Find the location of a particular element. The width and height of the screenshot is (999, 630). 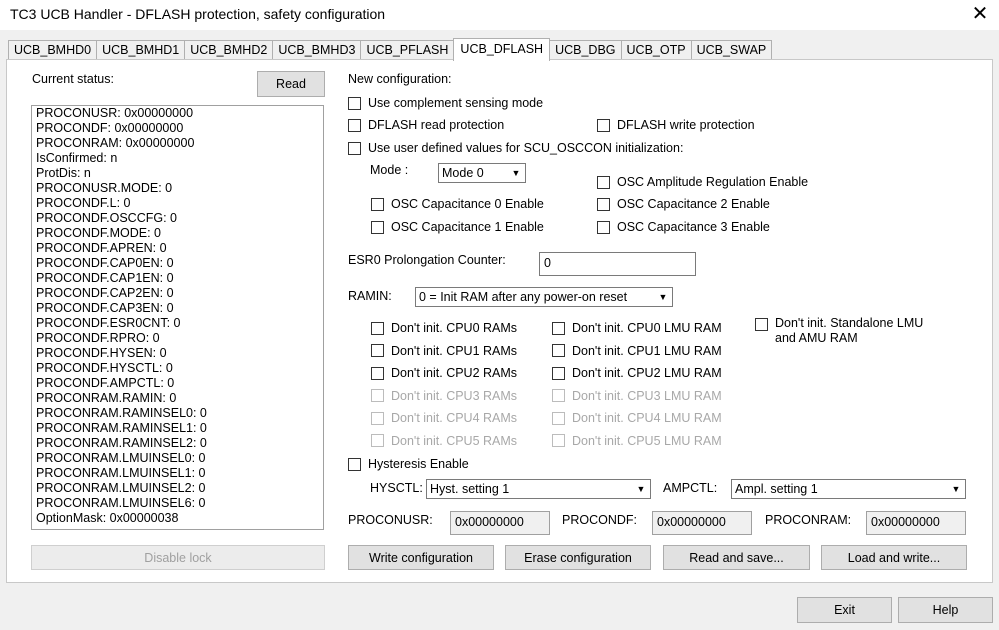

standalone-lmu-checkbox: Don't init. Standalone LMU and AMU RAM is located at coordinates (839, 331).